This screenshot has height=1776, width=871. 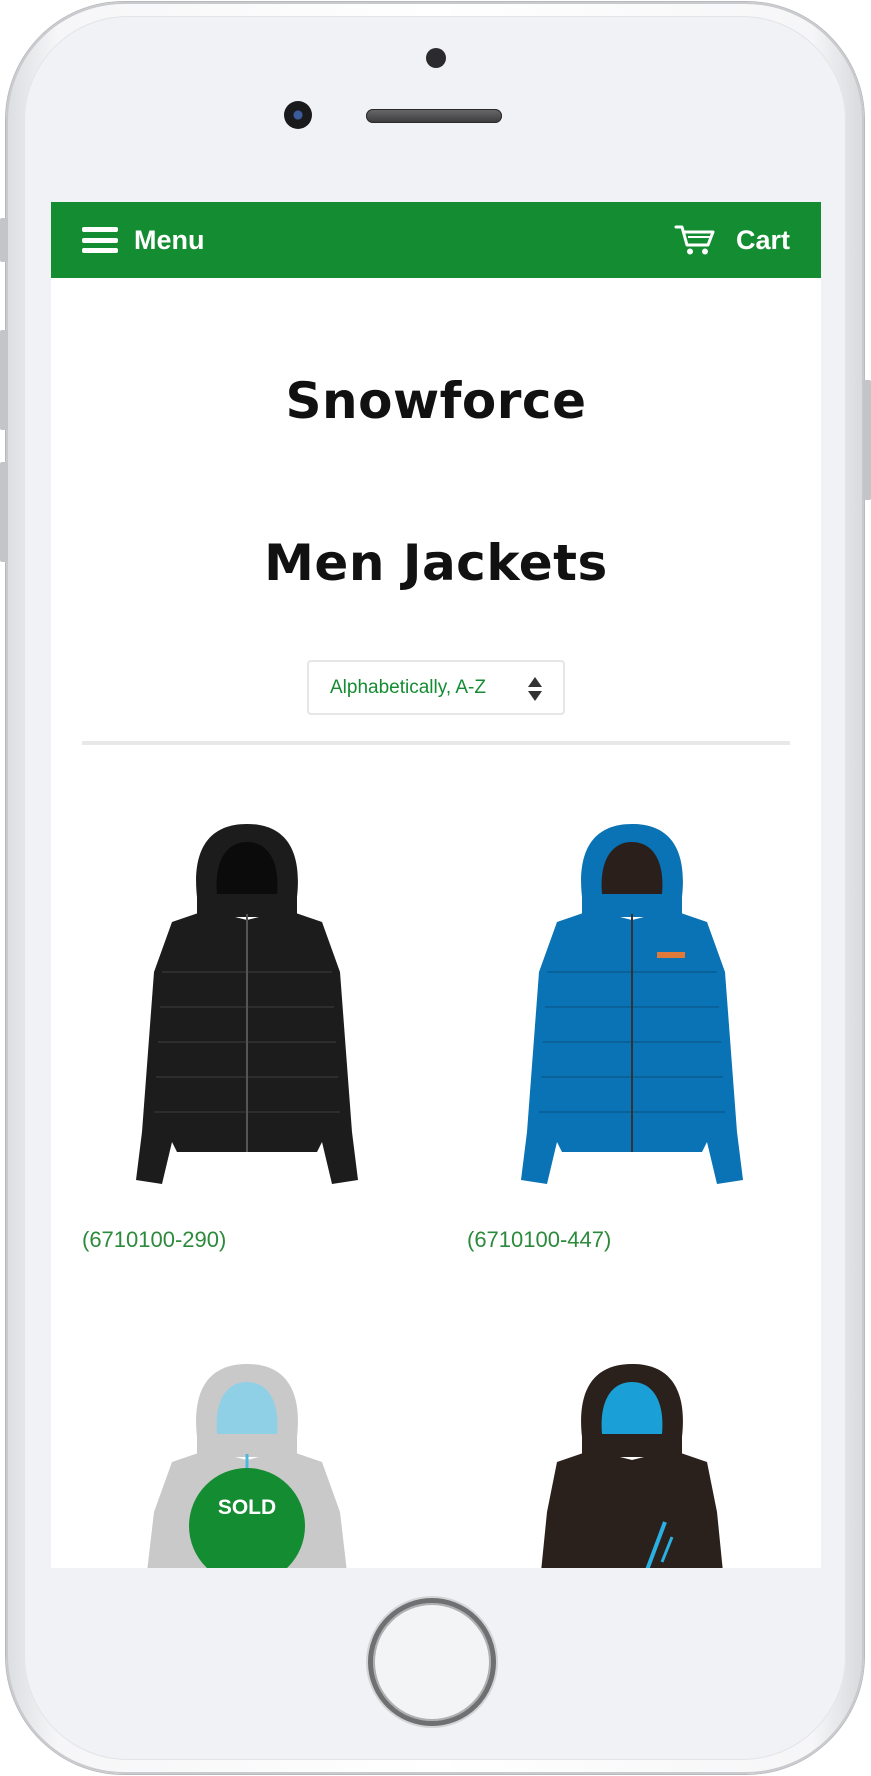 What do you see at coordinates (4, 240) in the screenshot?
I see `mute-switch` at bounding box center [4, 240].